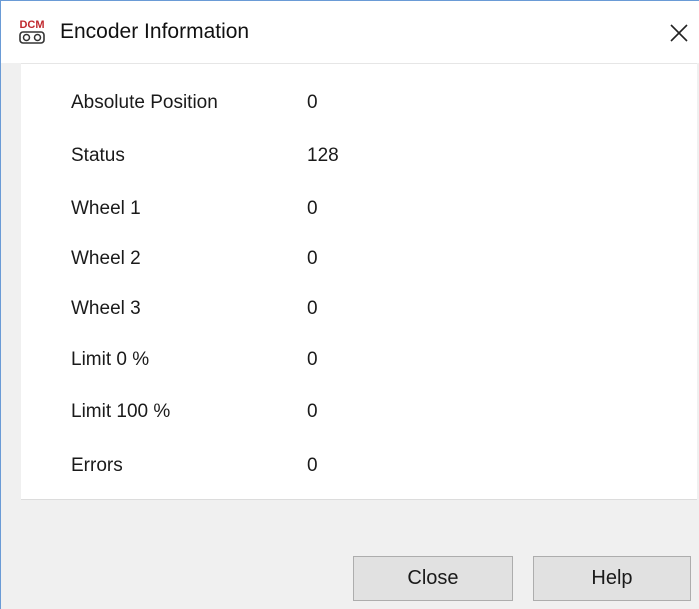 Image resolution: width=699 pixels, height=609 pixels. What do you see at coordinates (106, 258) in the screenshot?
I see `field-label: Wheel 2` at bounding box center [106, 258].